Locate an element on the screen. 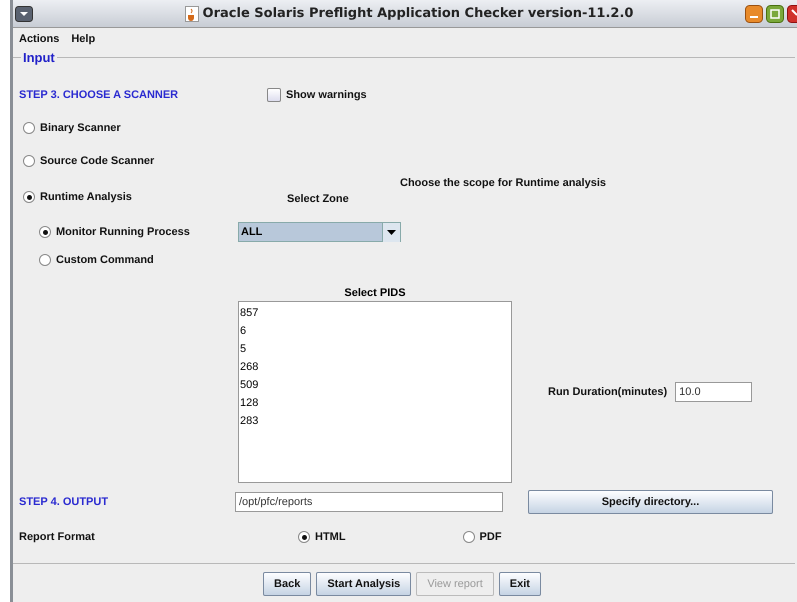  duration-field: 10.0 is located at coordinates (713, 392).